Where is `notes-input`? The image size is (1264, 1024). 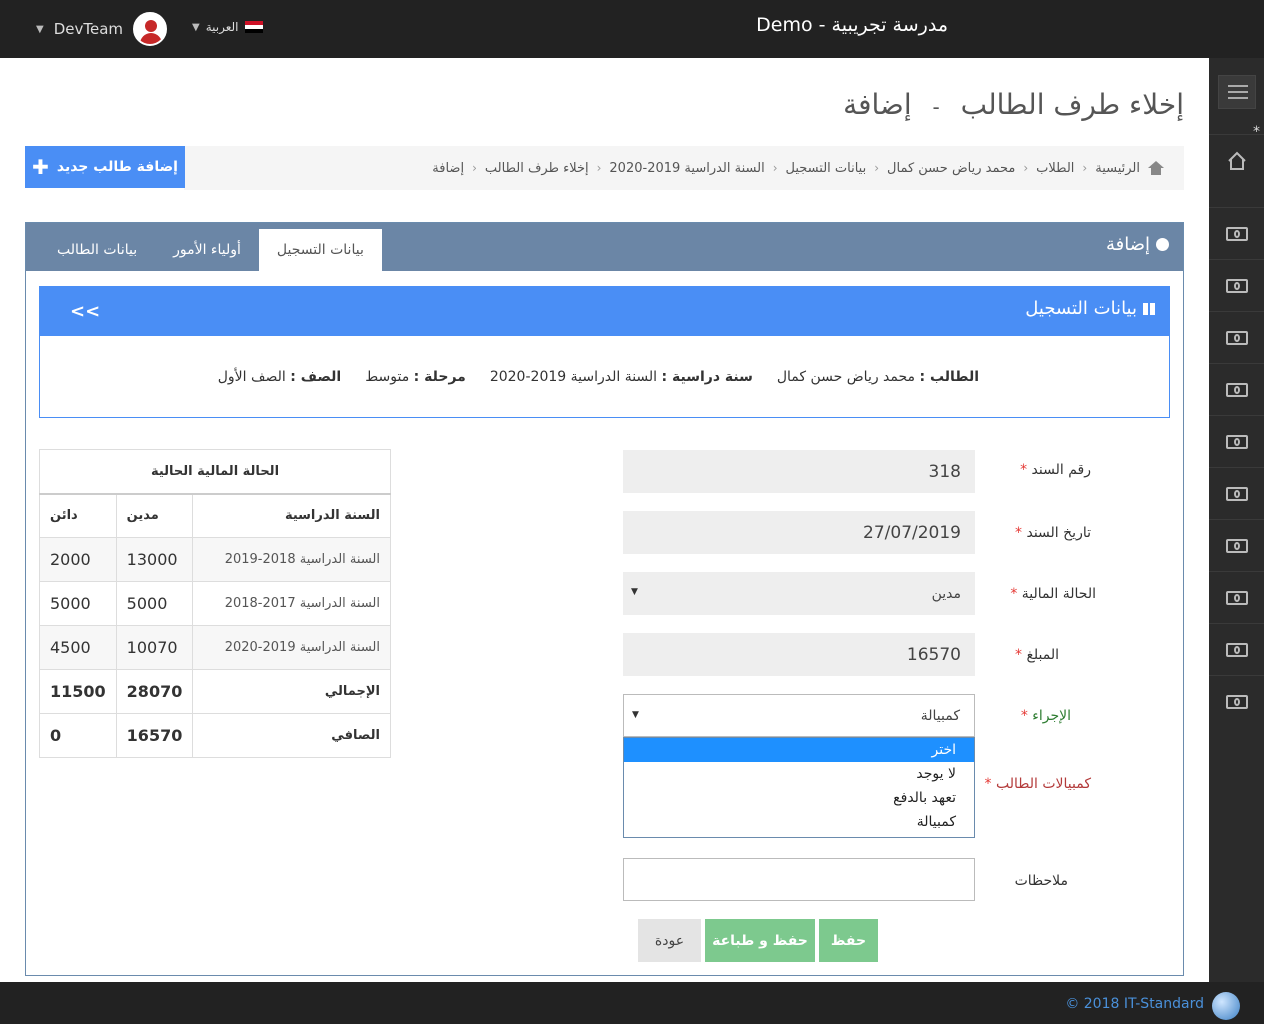
notes-input is located at coordinates (799, 879).